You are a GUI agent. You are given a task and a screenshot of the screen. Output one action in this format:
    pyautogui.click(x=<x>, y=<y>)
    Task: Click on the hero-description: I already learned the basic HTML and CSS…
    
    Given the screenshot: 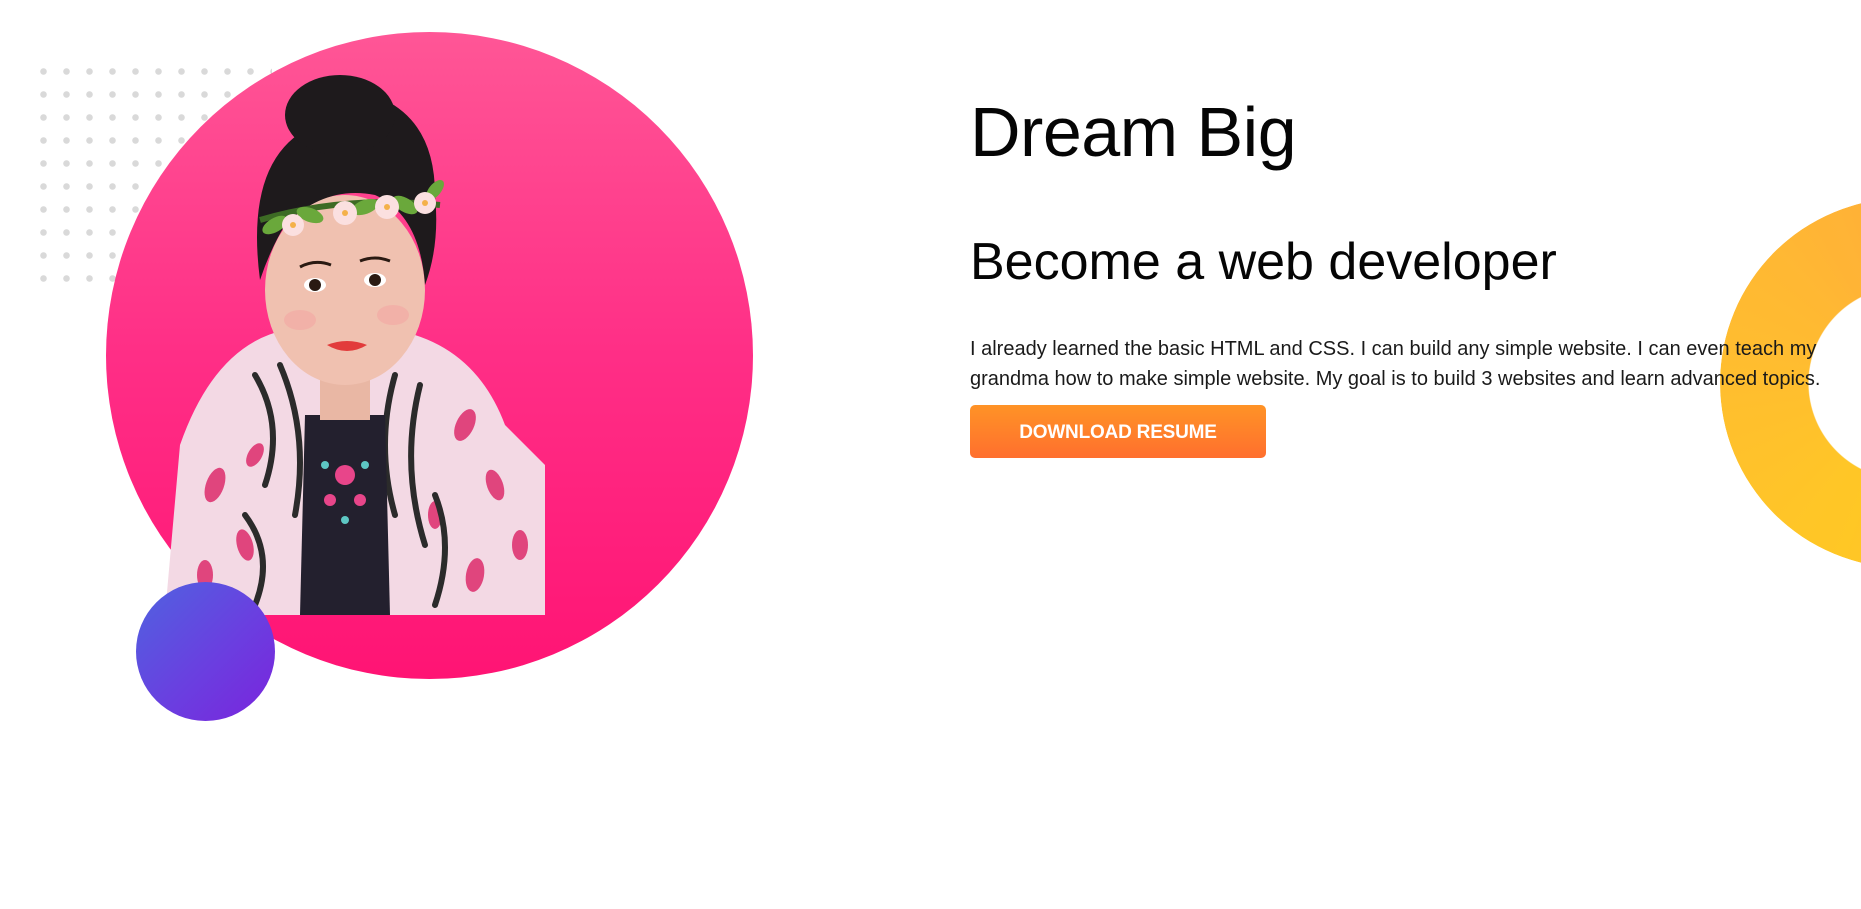 What is the action you would take?
    pyautogui.click(x=1395, y=364)
    